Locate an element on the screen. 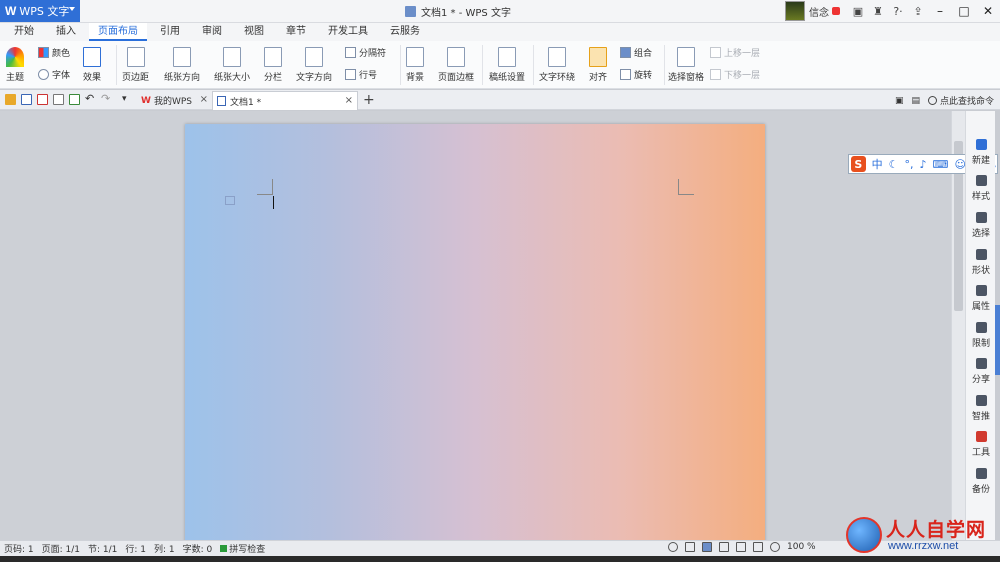 Image resolution: width=1000 pixels, height=562 pixels. side-share: 分享 is located at coordinates (981, 371).